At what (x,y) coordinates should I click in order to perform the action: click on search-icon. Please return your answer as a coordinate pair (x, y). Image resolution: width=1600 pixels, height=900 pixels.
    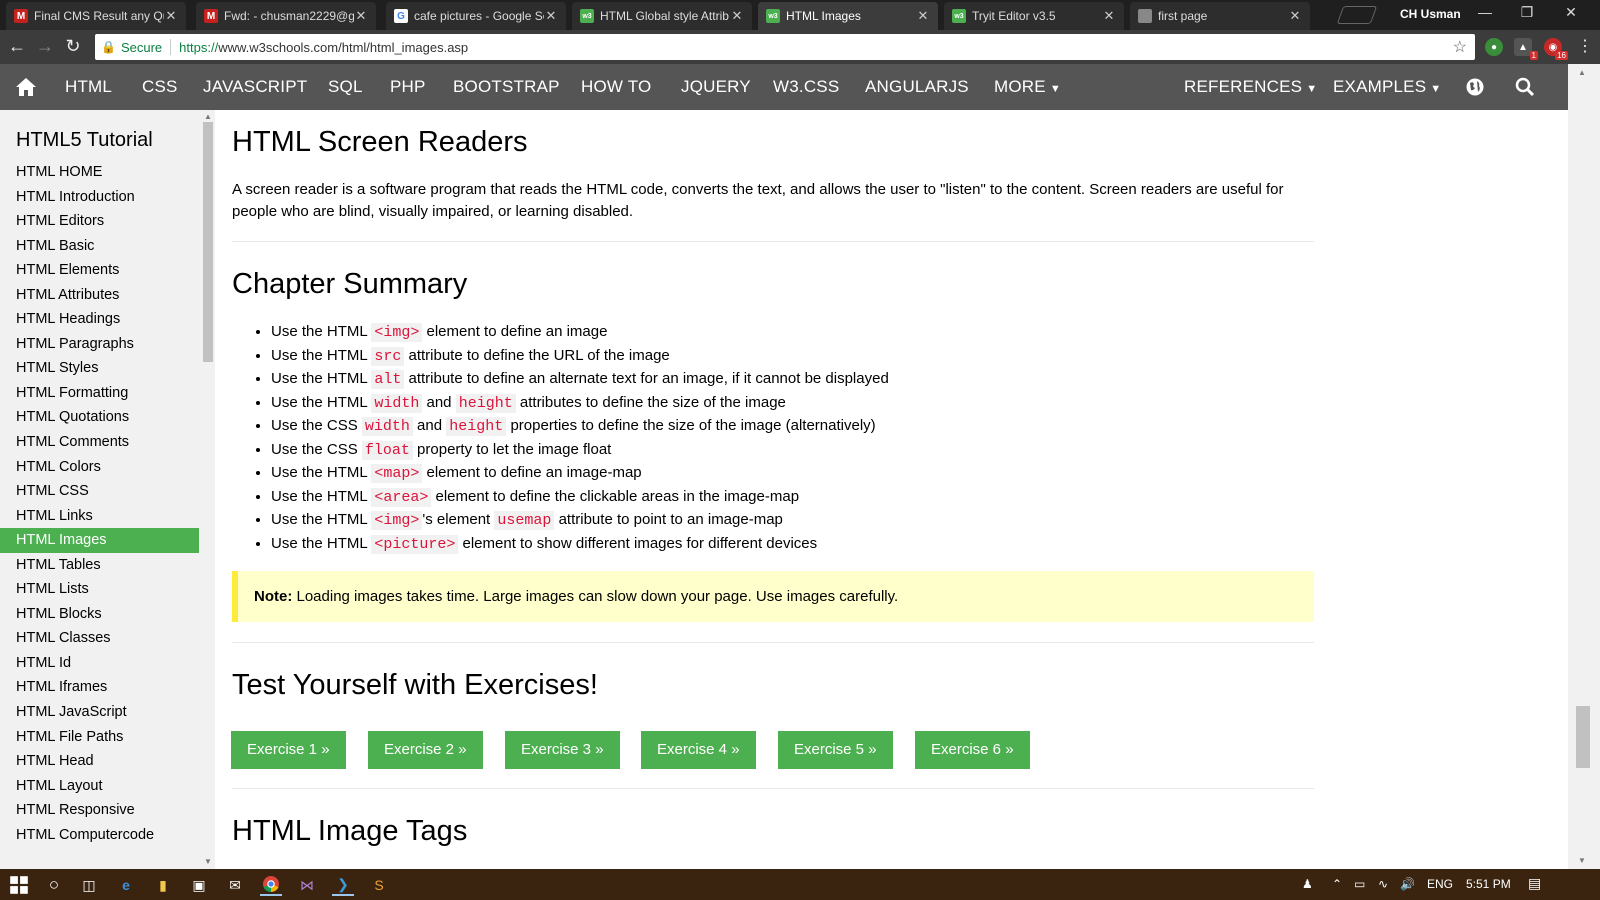
    Looking at the image, I should click on (1525, 87).